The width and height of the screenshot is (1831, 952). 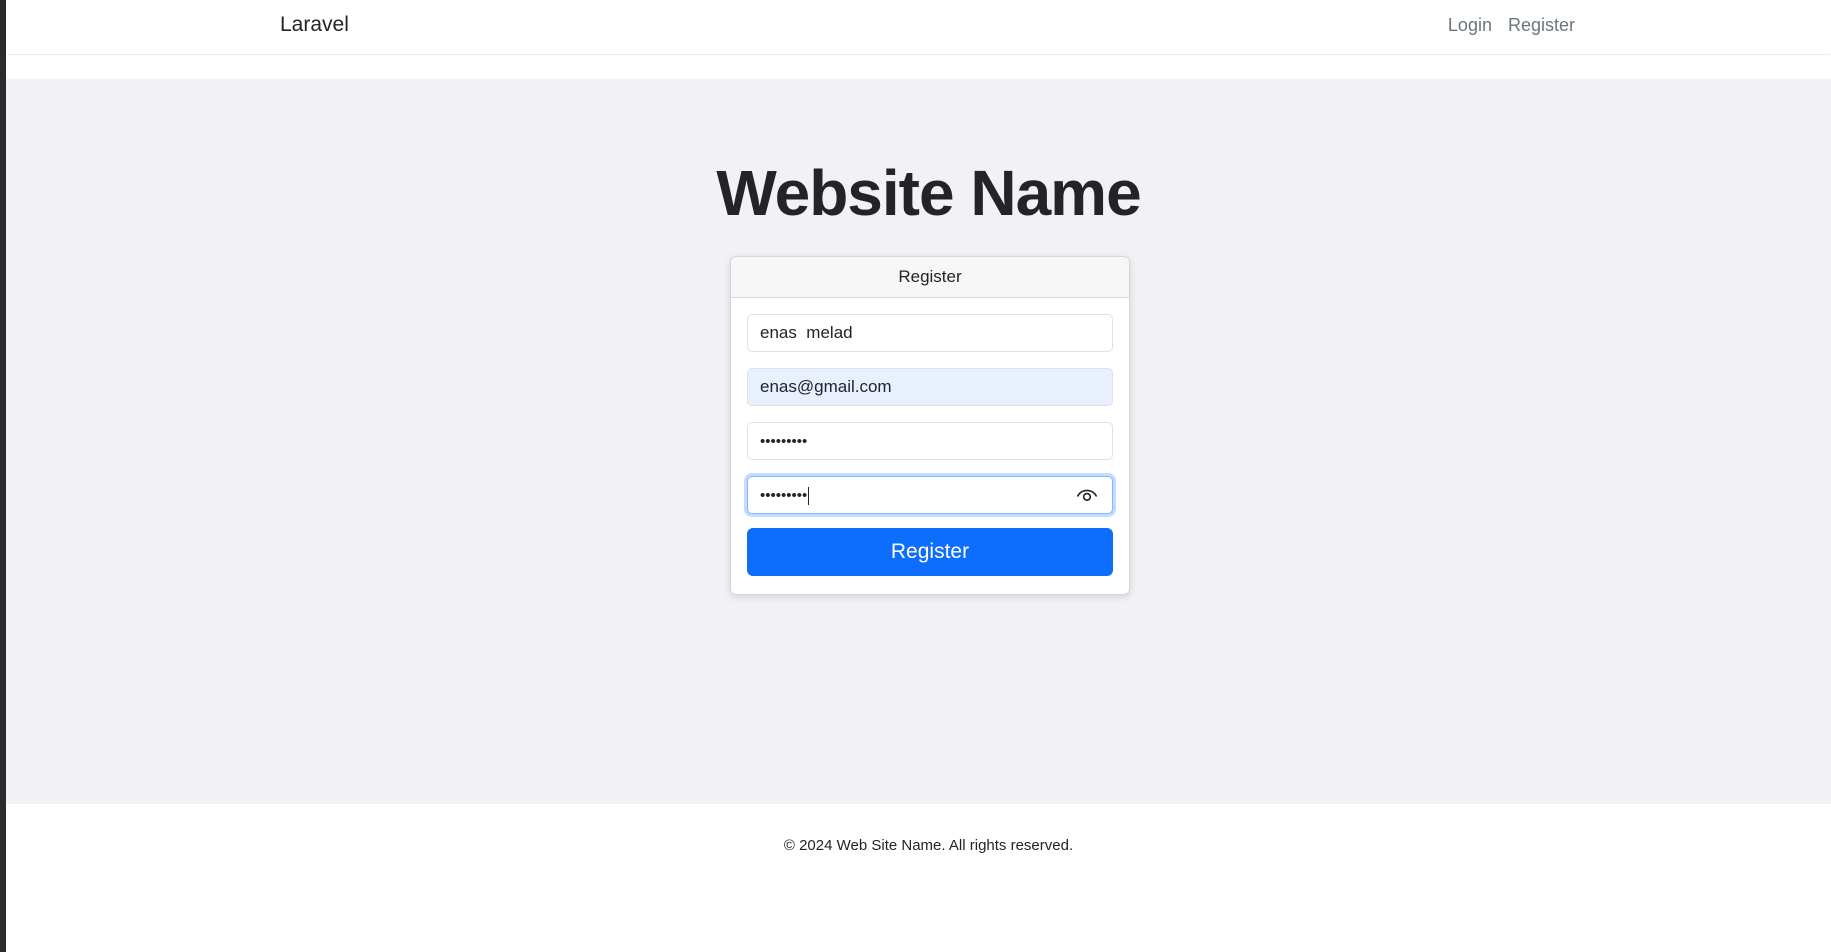 What do you see at coordinates (930, 333) in the screenshot?
I see `name-input: enas melad` at bounding box center [930, 333].